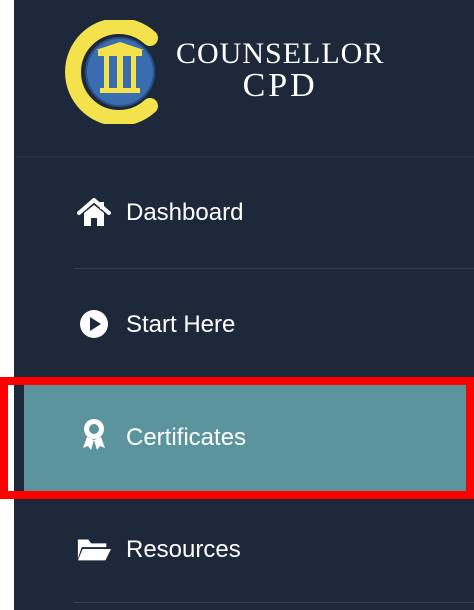 Image resolution: width=474 pixels, height=610 pixels. What do you see at coordinates (94, 213) in the screenshot?
I see `home-icon` at bounding box center [94, 213].